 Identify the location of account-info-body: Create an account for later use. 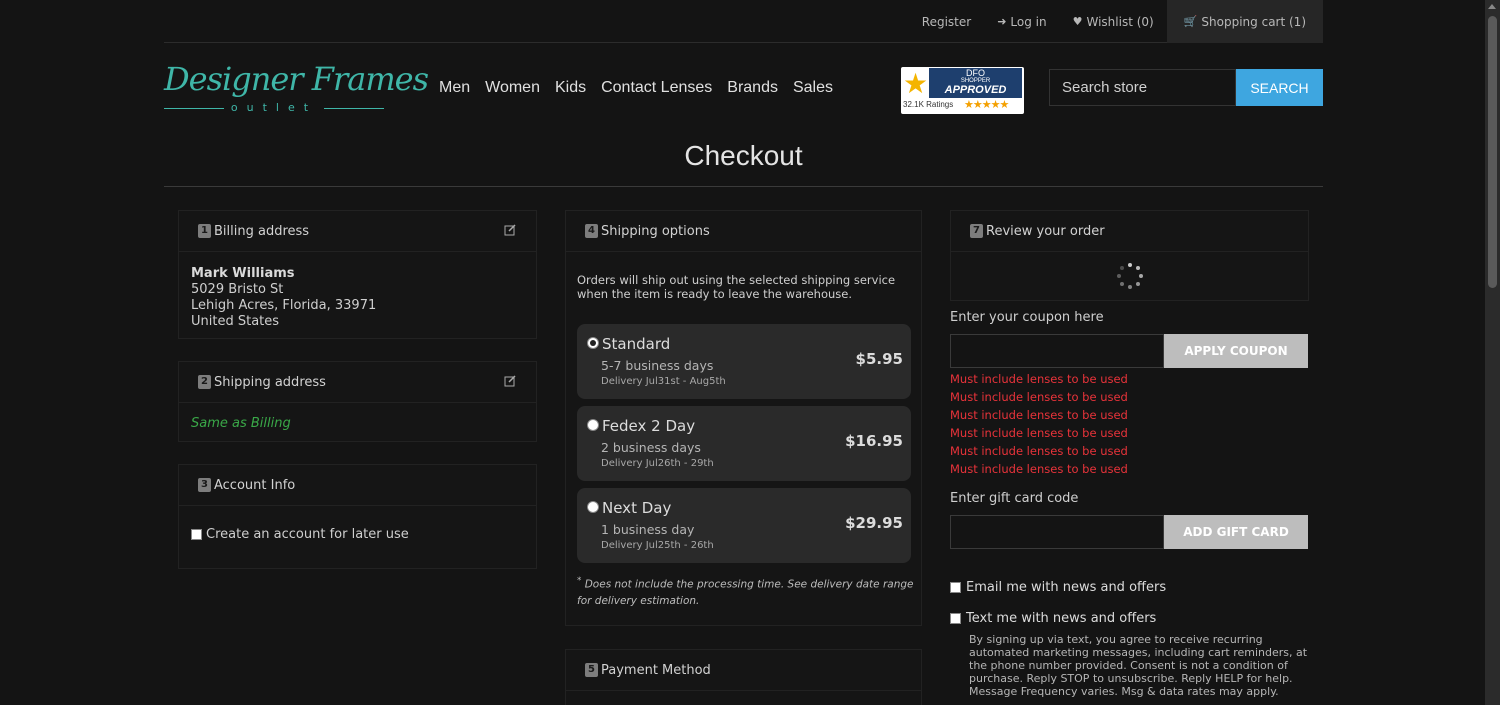
(357, 530).